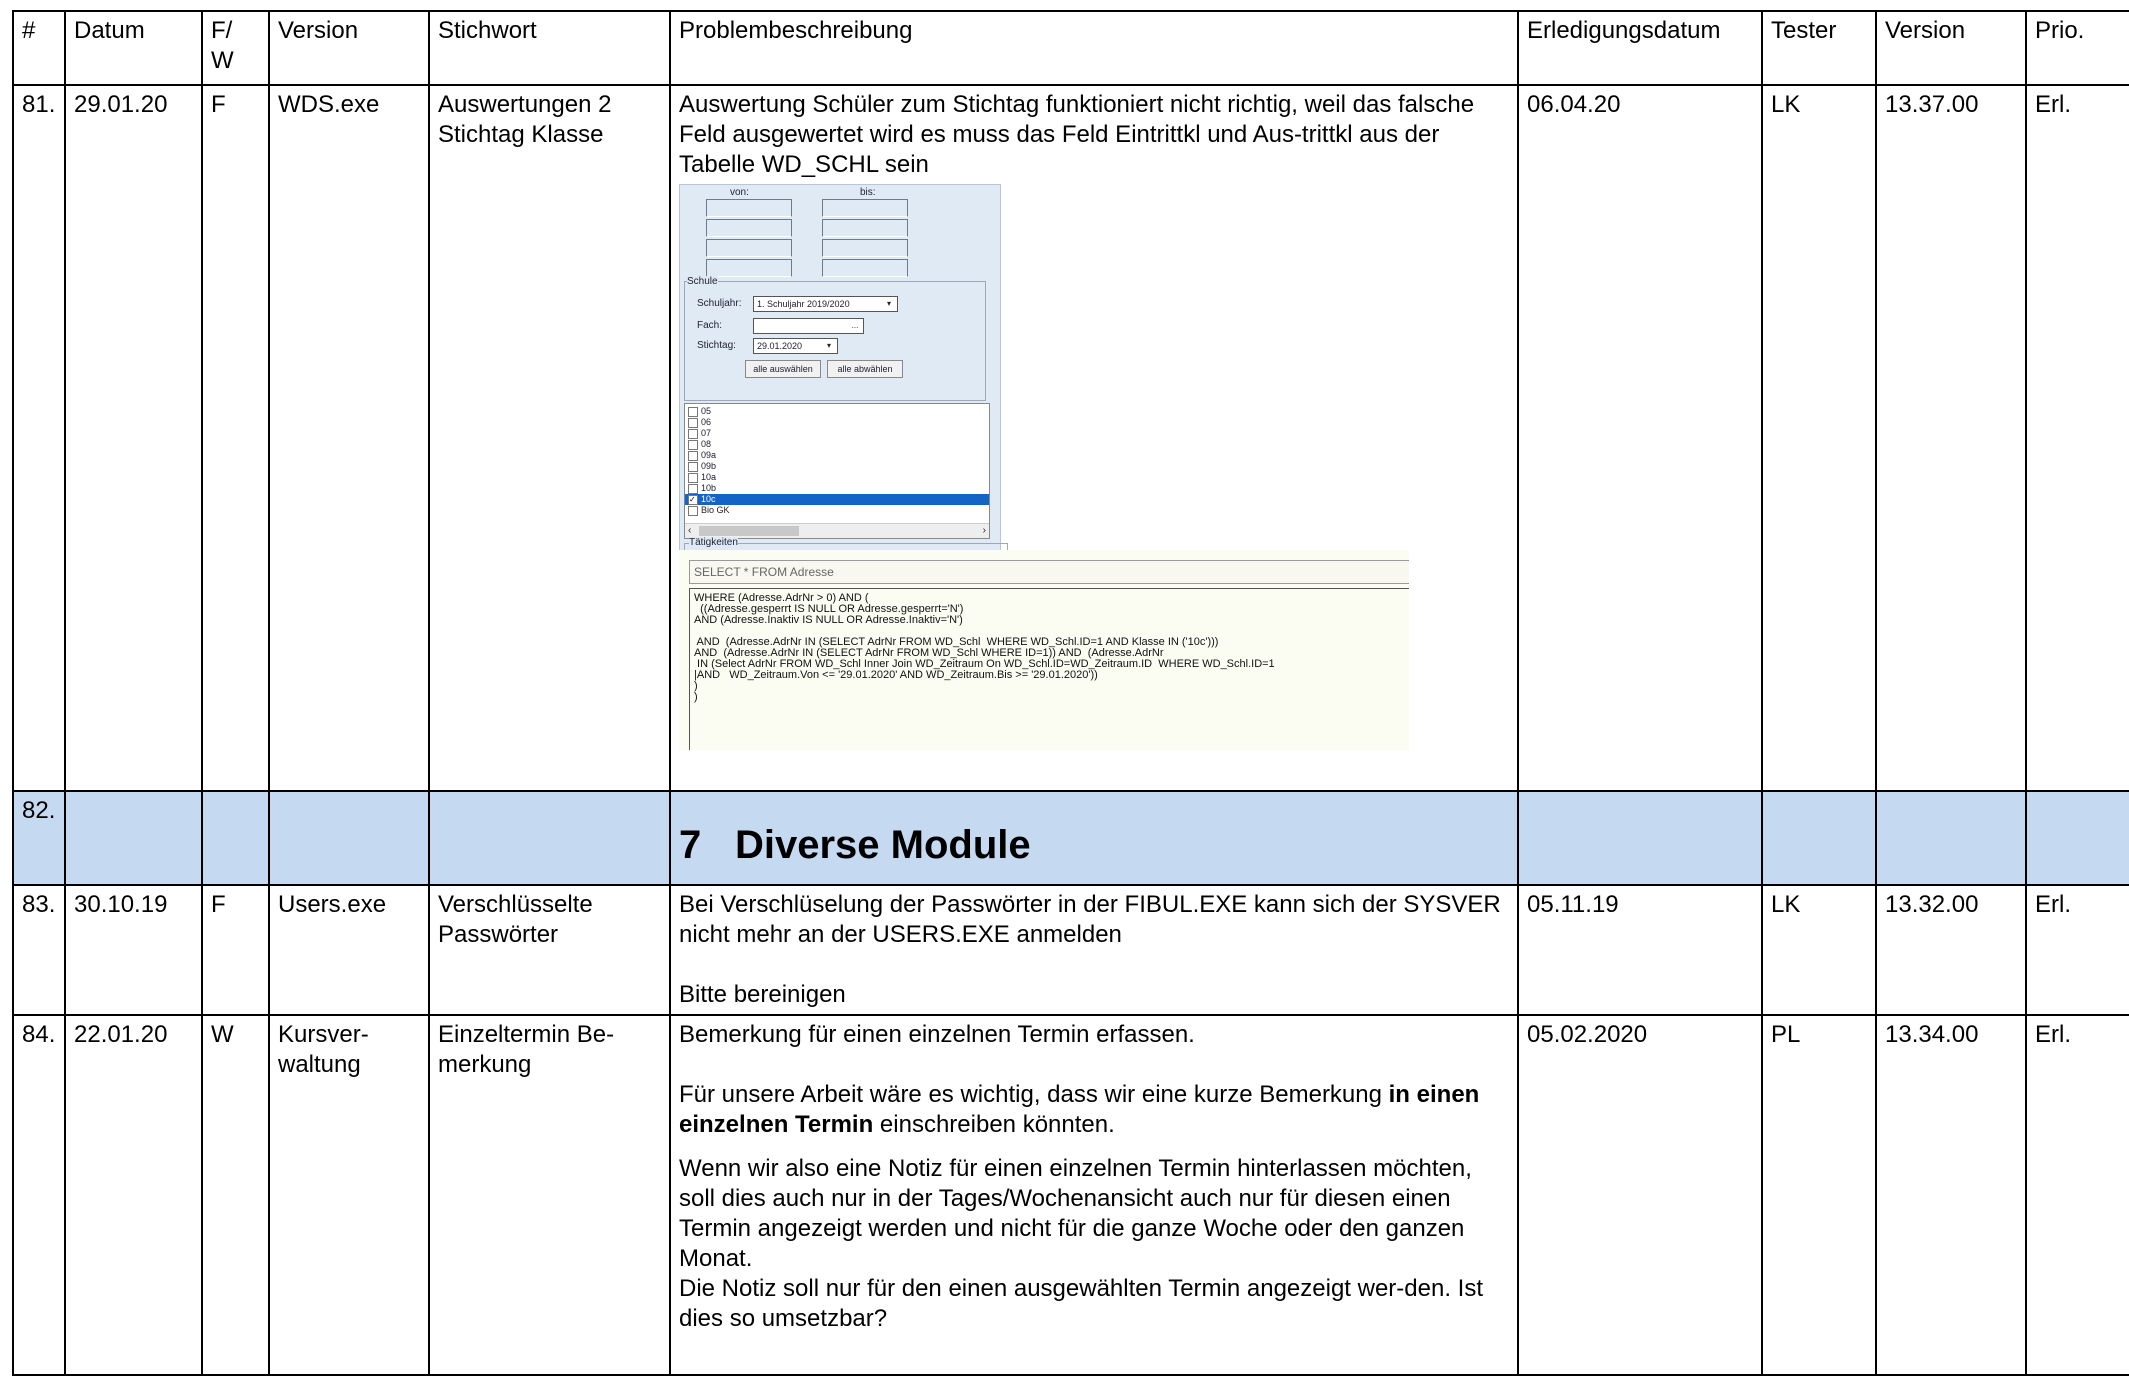  Describe the element at coordinates (837, 444) in the screenshot. I see `class-list-item: 08` at that location.